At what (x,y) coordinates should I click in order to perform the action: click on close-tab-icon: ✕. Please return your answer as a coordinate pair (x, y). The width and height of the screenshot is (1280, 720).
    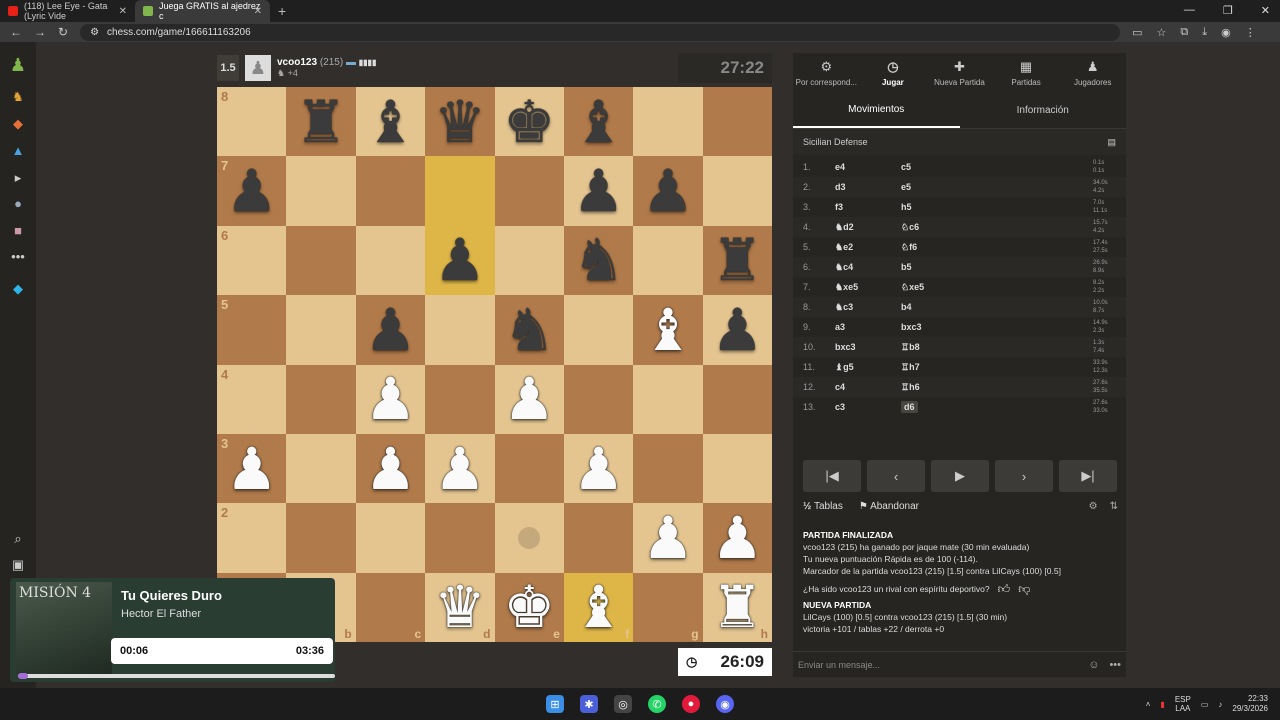
    Looking at the image, I should click on (123, 11).